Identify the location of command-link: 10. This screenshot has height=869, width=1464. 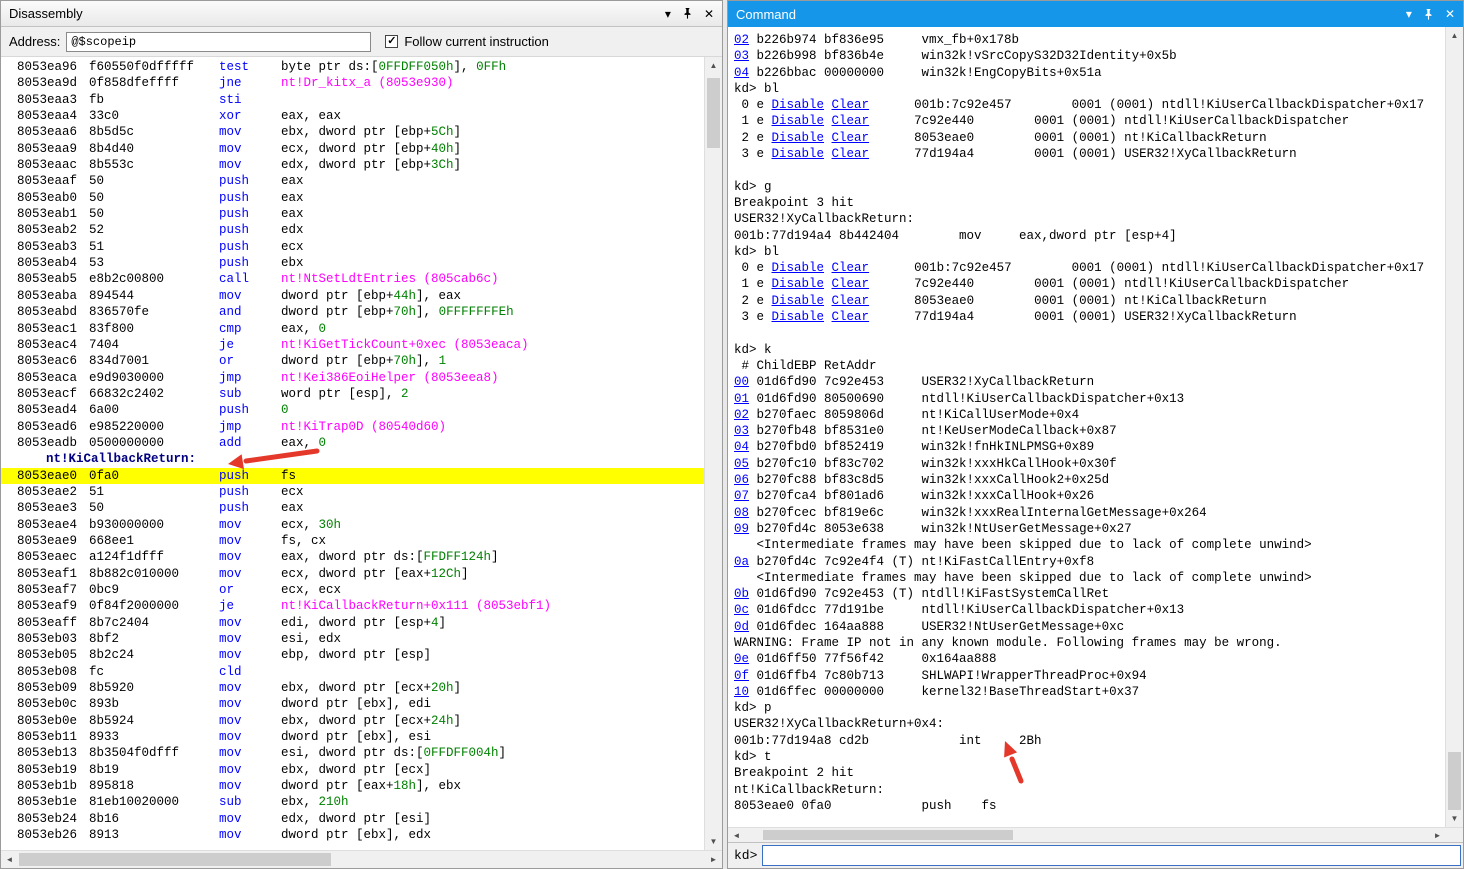
(741, 692).